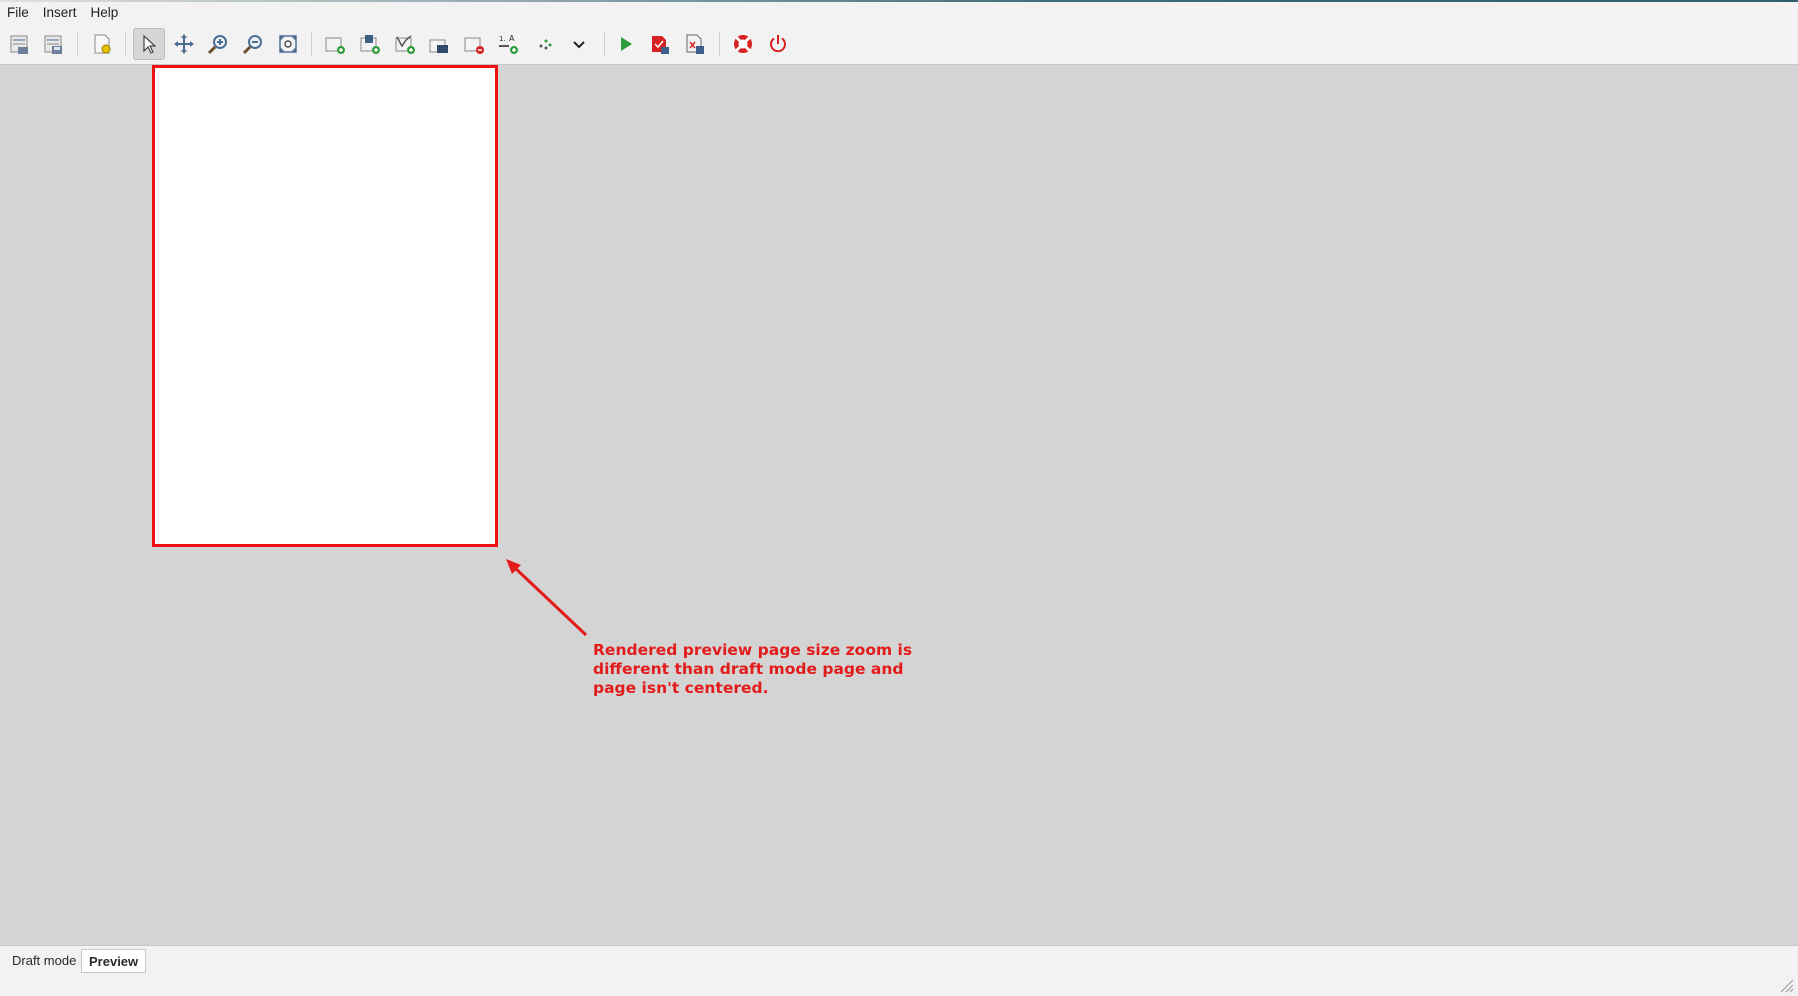  What do you see at coordinates (439, 44) in the screenshot?
I see `add-shape-icon` at bounding box center [439, 44].